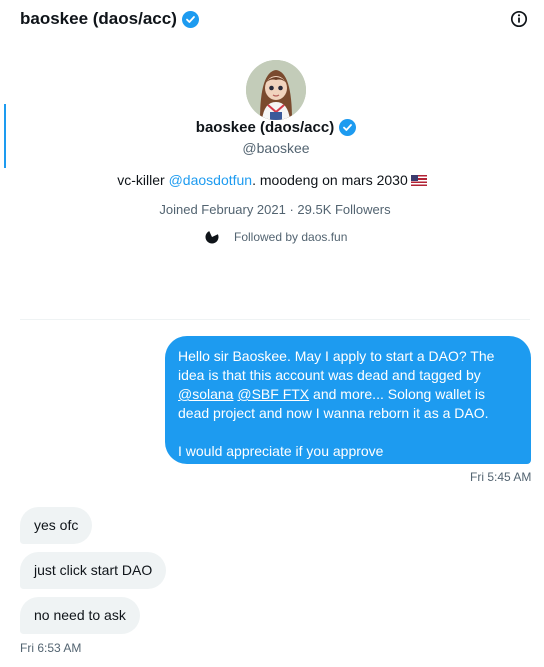 Image resolution: width=544 pixels, height=667 pixels. Describe the element at coordinates (272, 20) in the screenshot. I see `conversation-header: baoskee (daos/acc)` at that location.